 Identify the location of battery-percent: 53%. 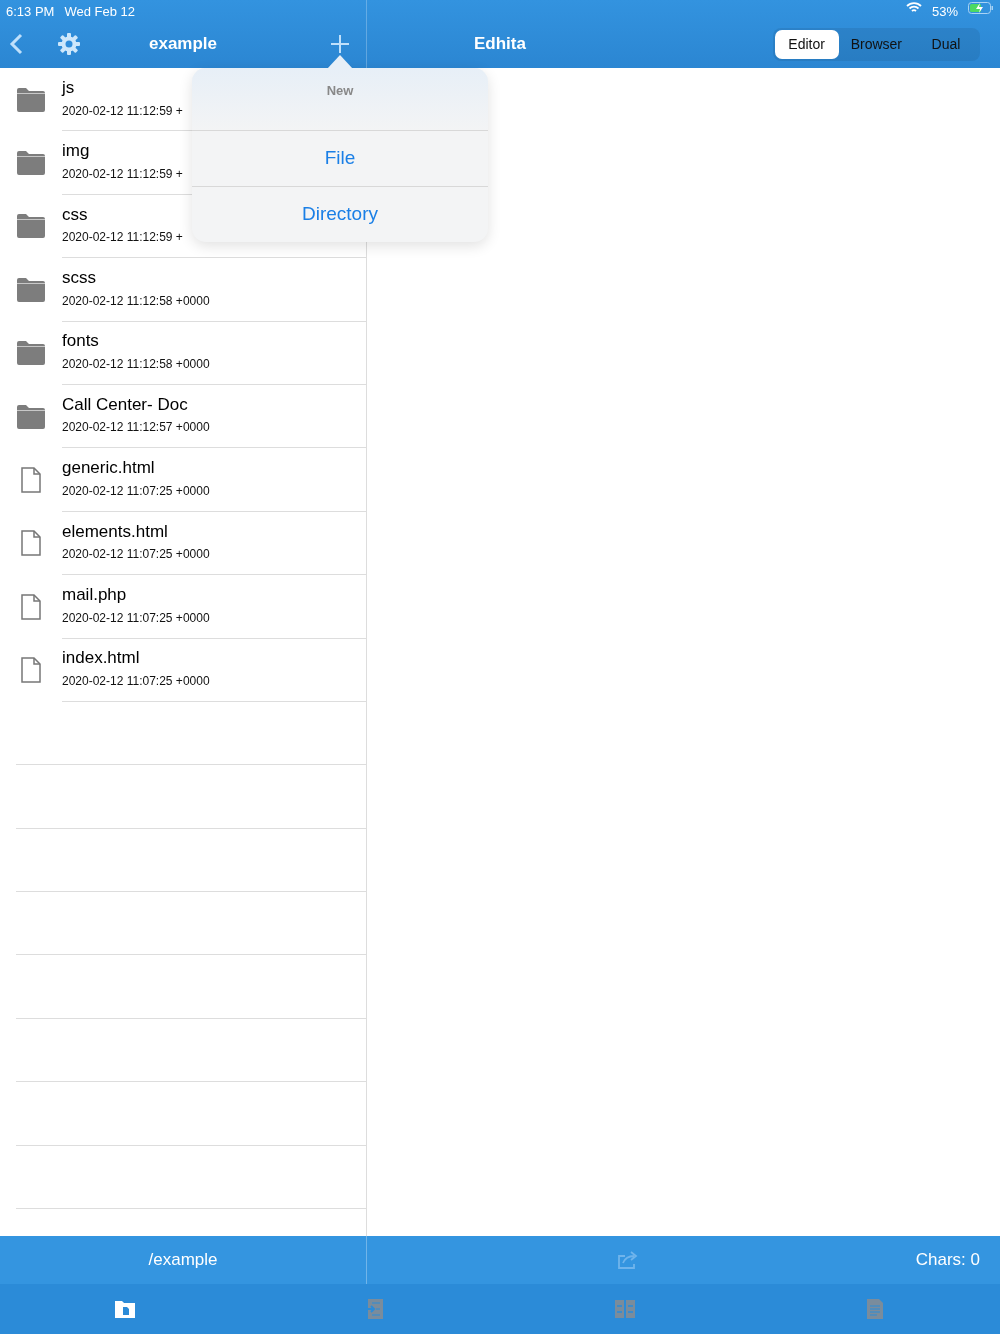
(944, 10).